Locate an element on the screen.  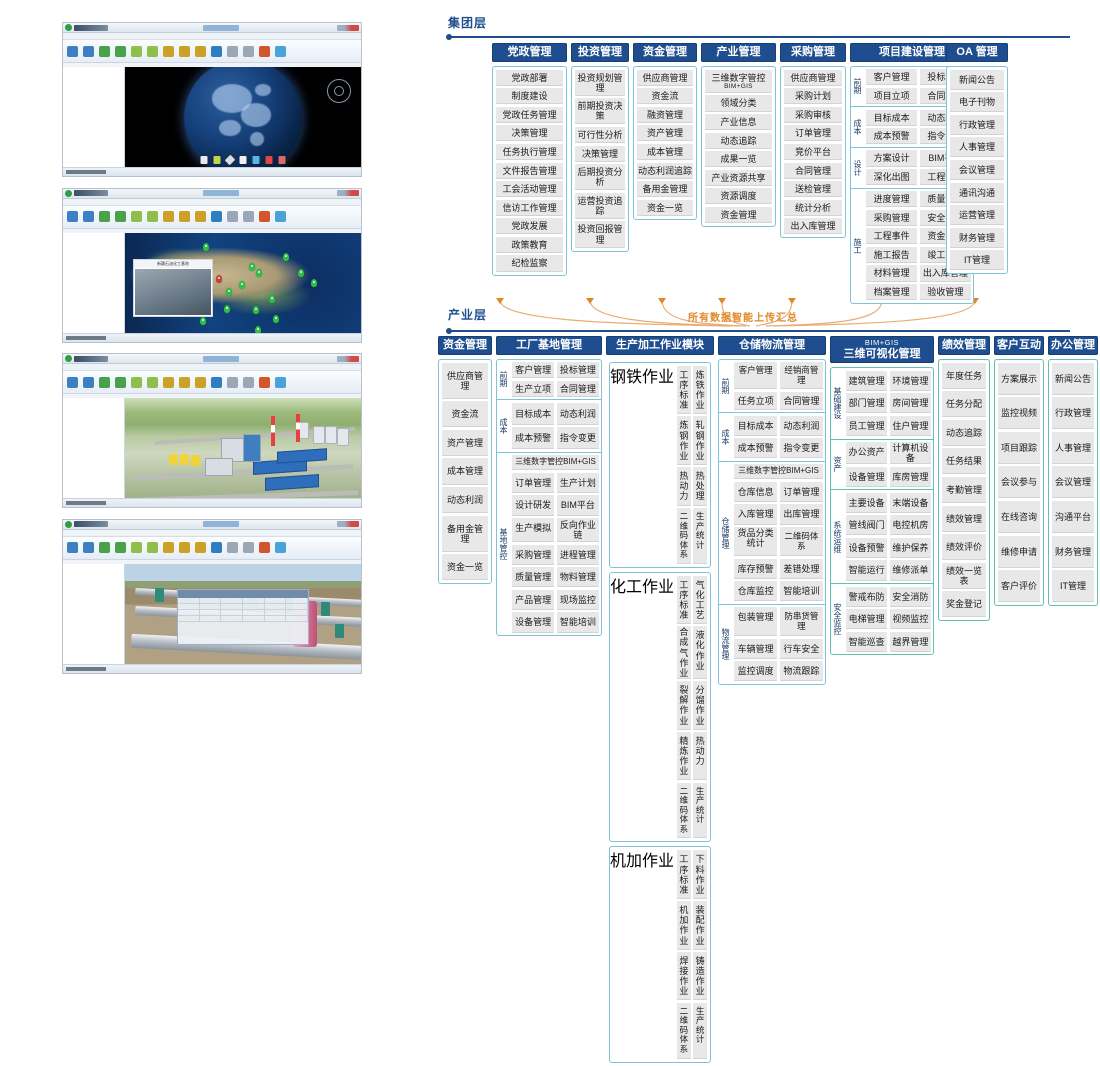
menu-item: 分馏作业 is located at coordinates (700, 705).